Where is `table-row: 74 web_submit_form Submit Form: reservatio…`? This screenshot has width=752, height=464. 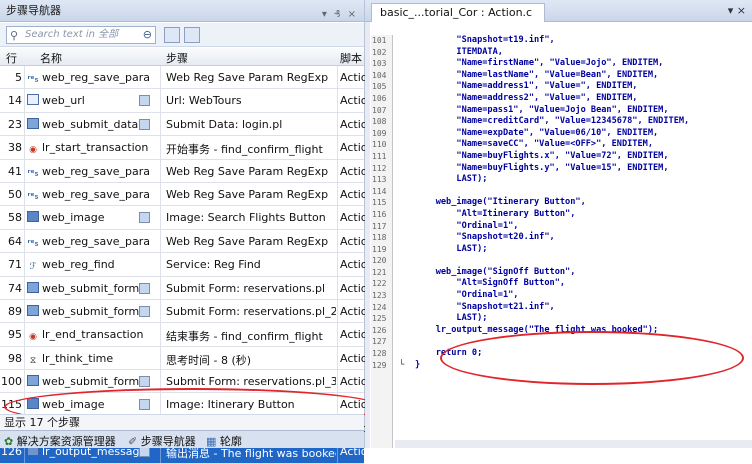 table-row: 74 web_submit_form Submit Form: reservatio… is located at coordinates (184, 288).